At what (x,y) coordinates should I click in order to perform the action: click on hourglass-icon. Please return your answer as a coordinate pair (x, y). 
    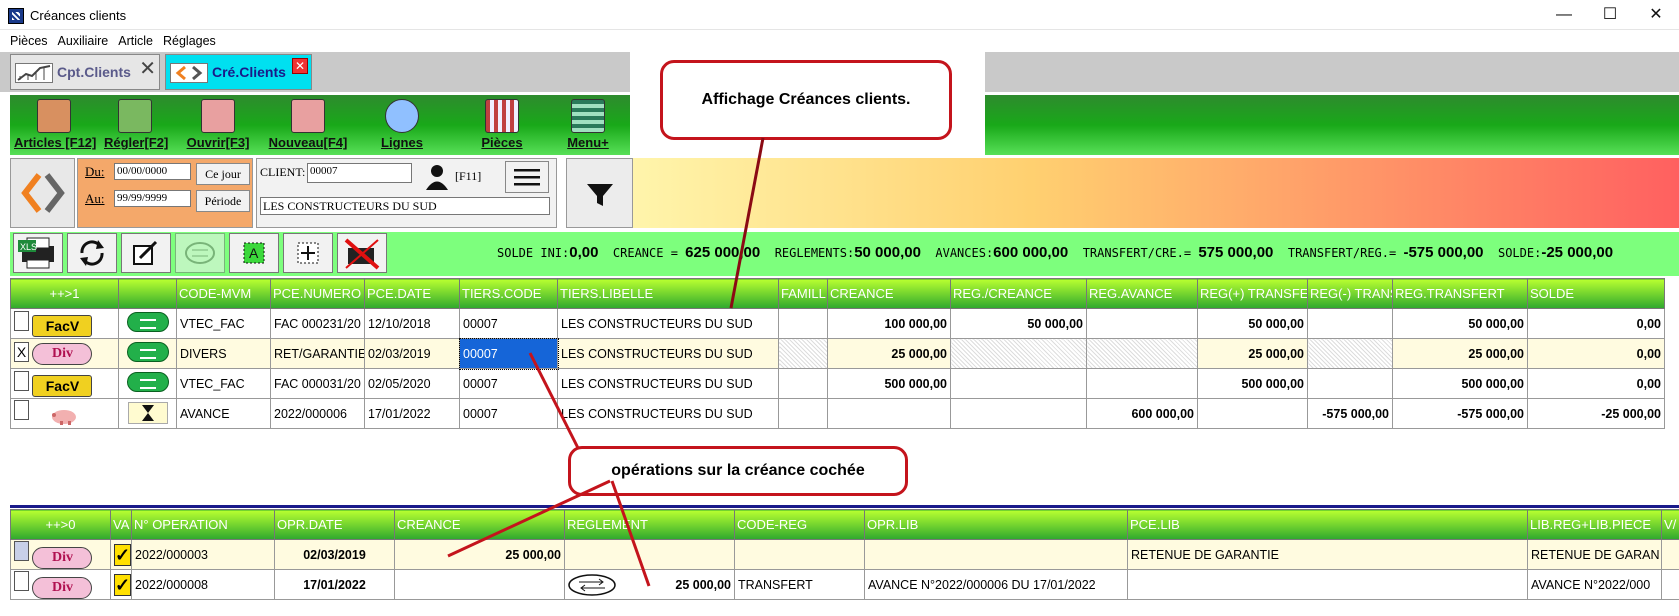
    Looking at the image, I should click on (147, 412).